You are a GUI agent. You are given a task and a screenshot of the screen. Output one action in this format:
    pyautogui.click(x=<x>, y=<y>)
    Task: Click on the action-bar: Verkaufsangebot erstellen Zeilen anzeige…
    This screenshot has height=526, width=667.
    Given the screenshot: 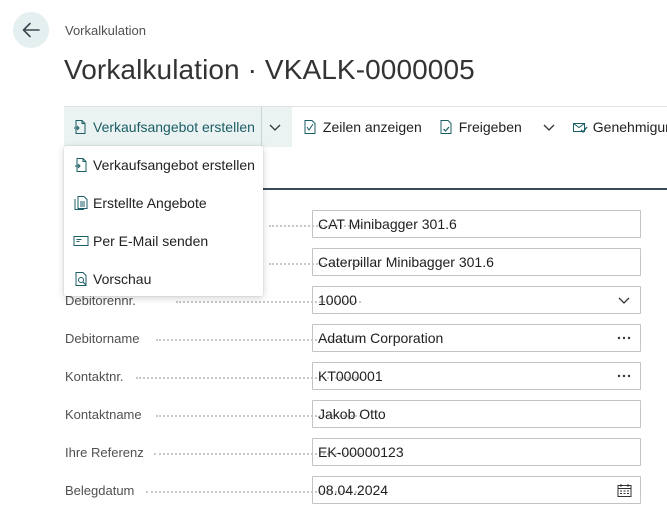 What is the action you would take?
    pyautogui.click(x=365, y=126)
    